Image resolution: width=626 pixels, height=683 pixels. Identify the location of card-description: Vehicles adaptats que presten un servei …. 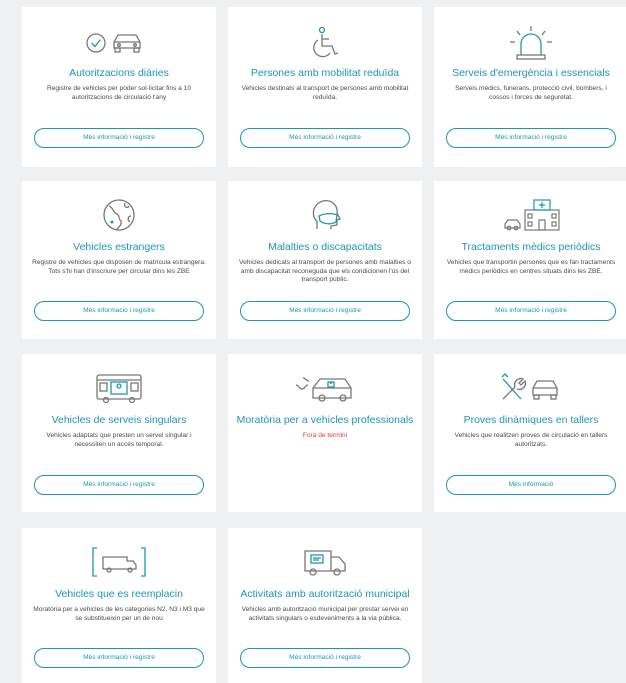
(119, 440).